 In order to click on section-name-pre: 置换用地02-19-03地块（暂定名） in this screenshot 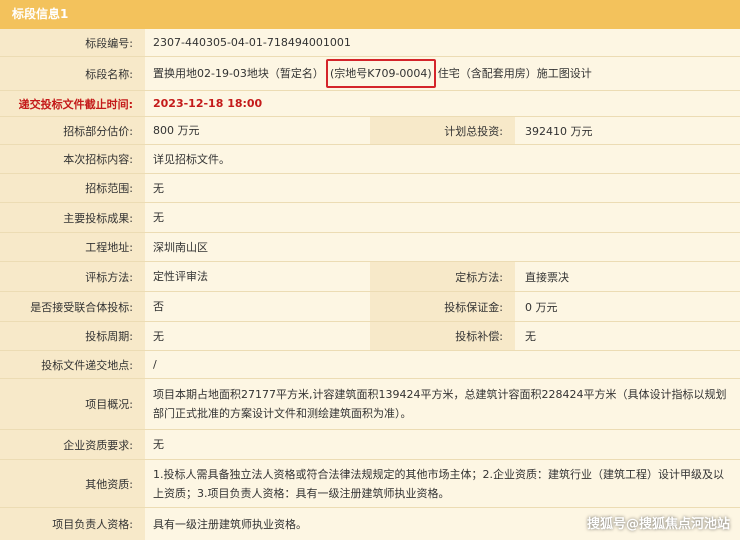, I will do `click(238, 73)`.